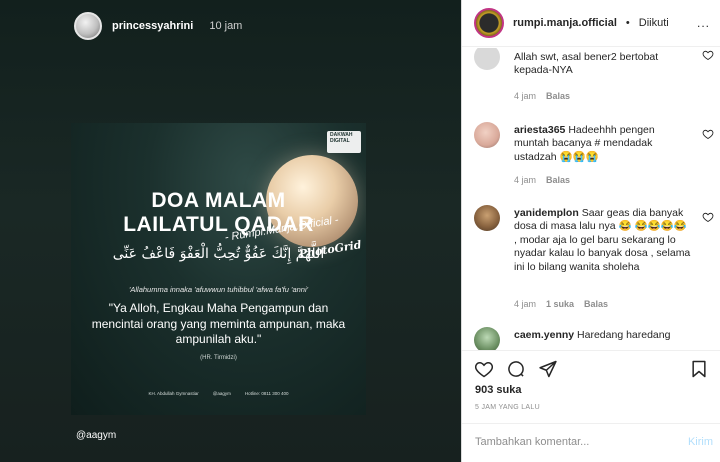 The image size is (720, 462). I want to click on story-username: princessyahrini, so click(152, 26).